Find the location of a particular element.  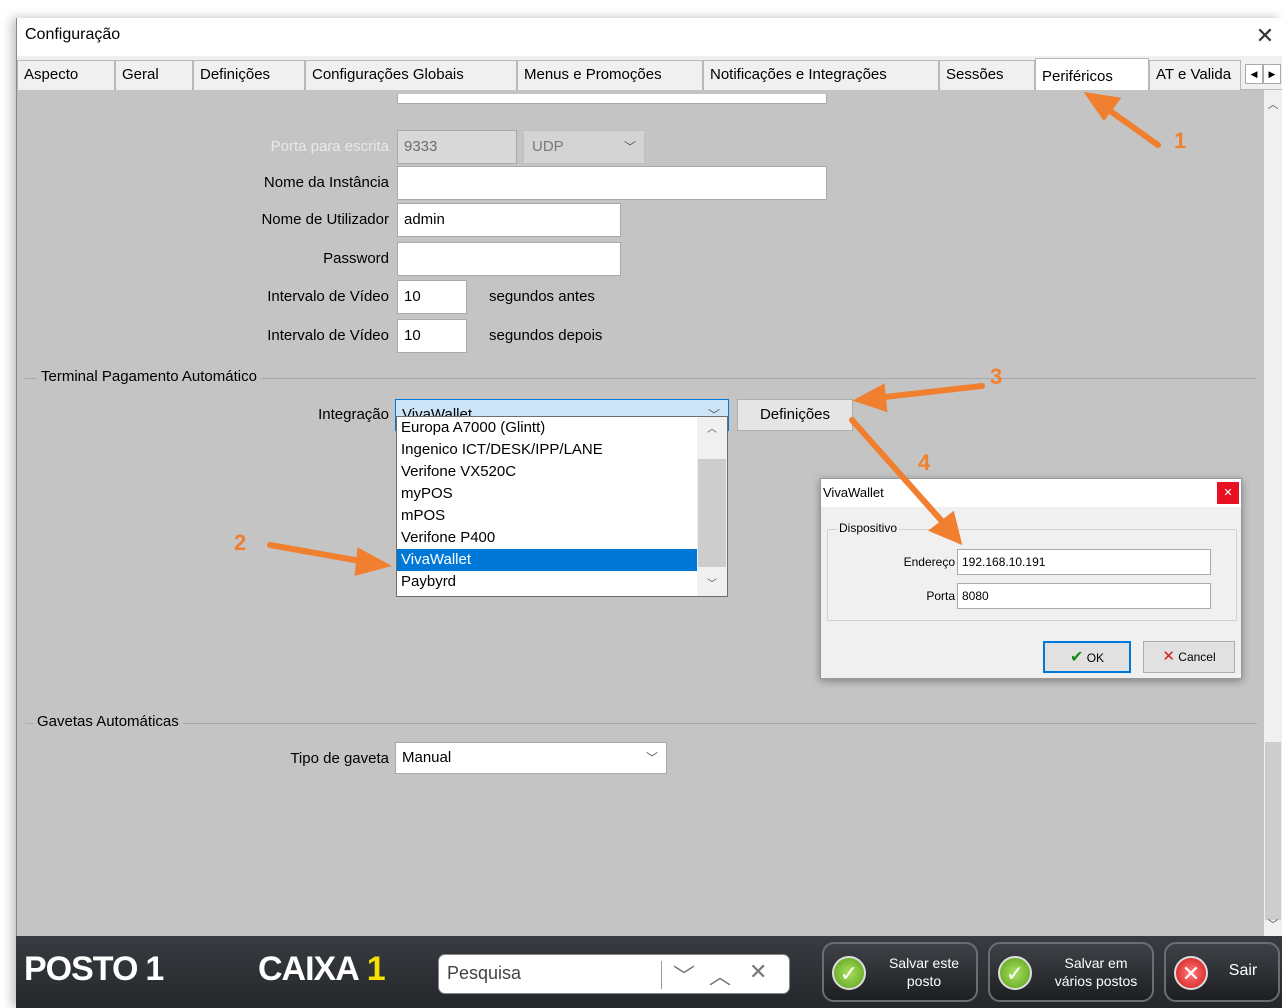

address-field: 192.168.10.191 is located at coordinates (1084, 562).